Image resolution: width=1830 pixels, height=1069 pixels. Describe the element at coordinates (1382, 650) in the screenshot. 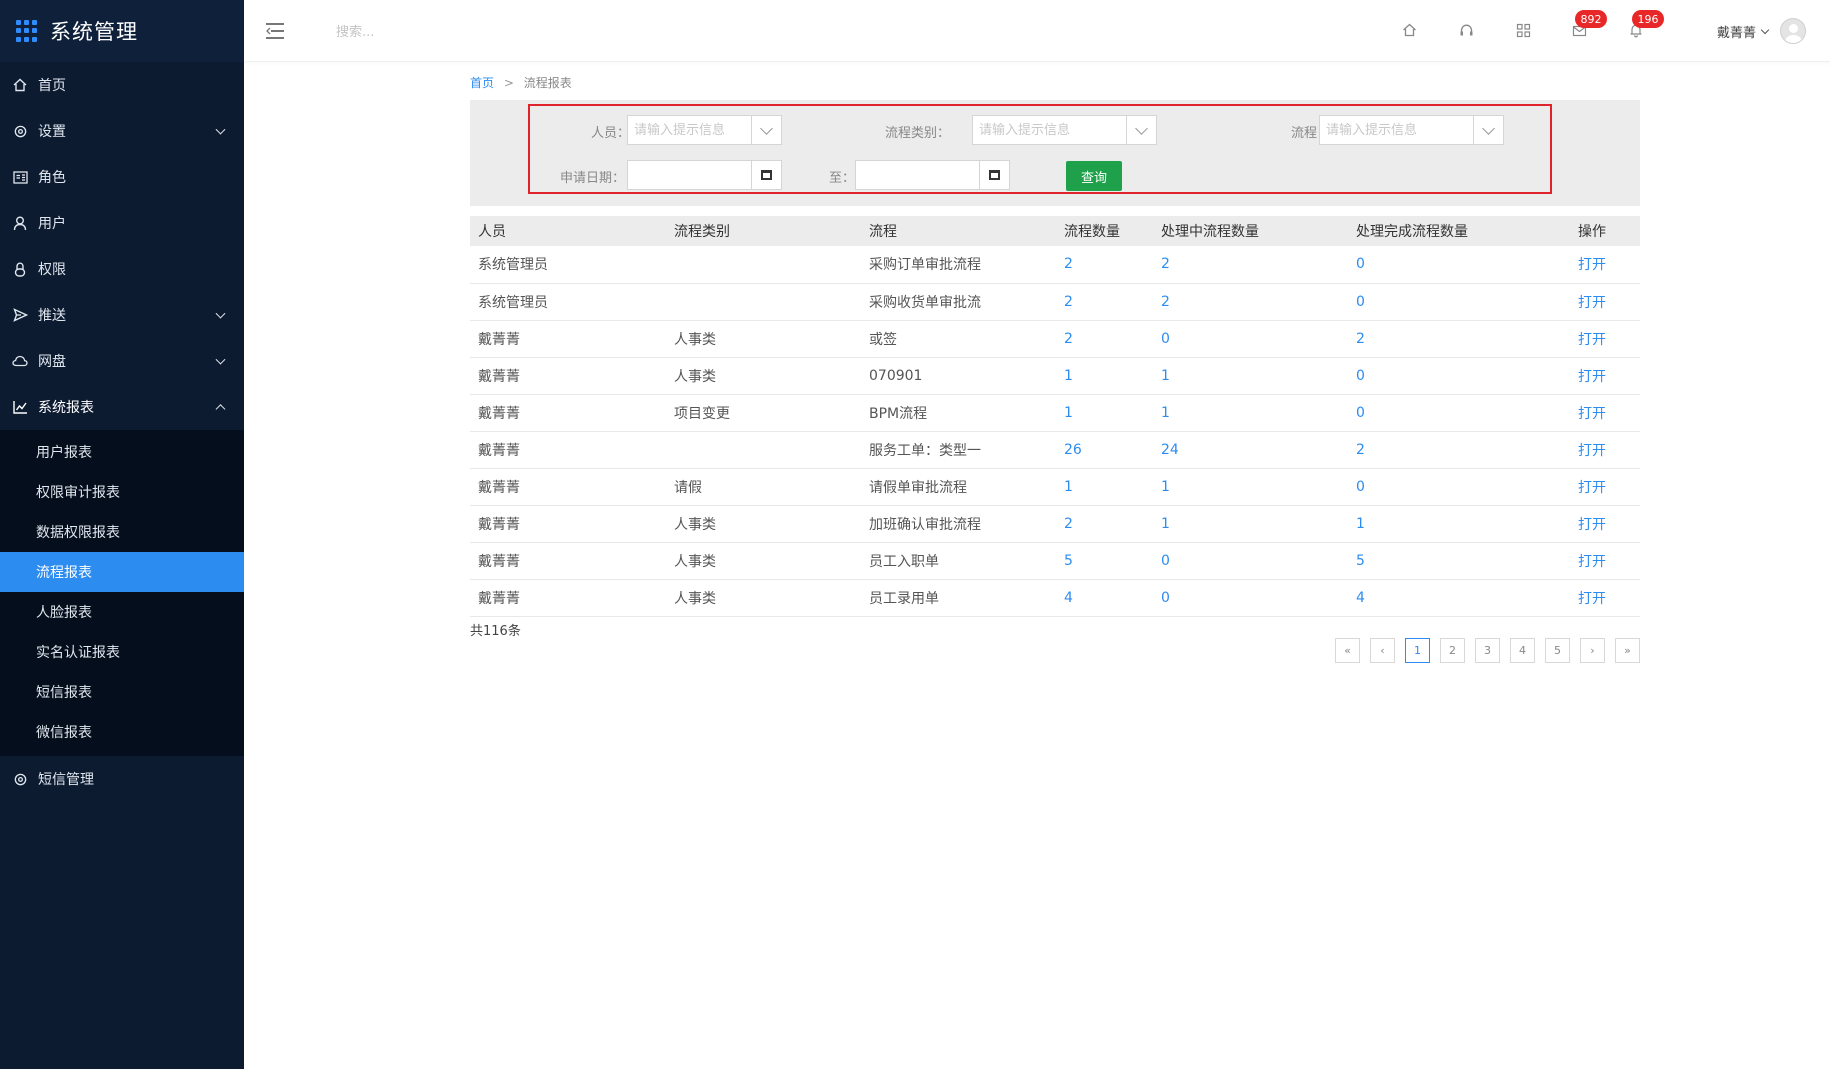

I see `pager-nav-button: ‹` at that location.